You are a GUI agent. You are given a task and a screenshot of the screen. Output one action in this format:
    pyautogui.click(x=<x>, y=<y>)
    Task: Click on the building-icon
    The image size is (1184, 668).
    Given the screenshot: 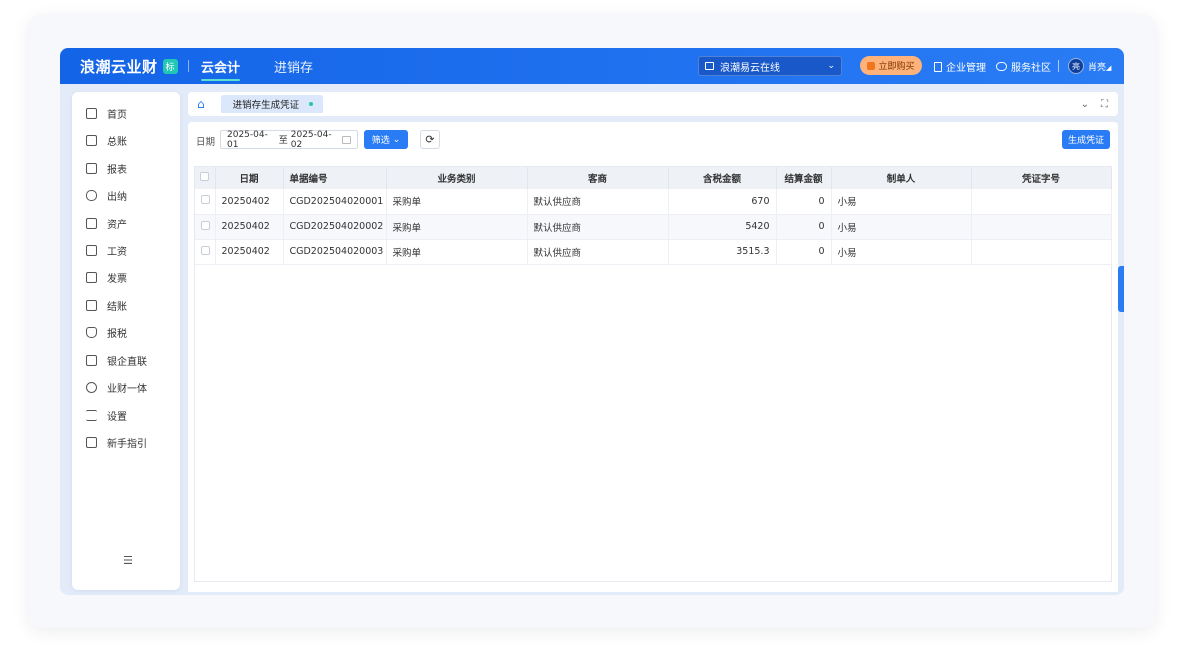 What is the action you would take?
    pyautogui.click(x=938, y=66)
    